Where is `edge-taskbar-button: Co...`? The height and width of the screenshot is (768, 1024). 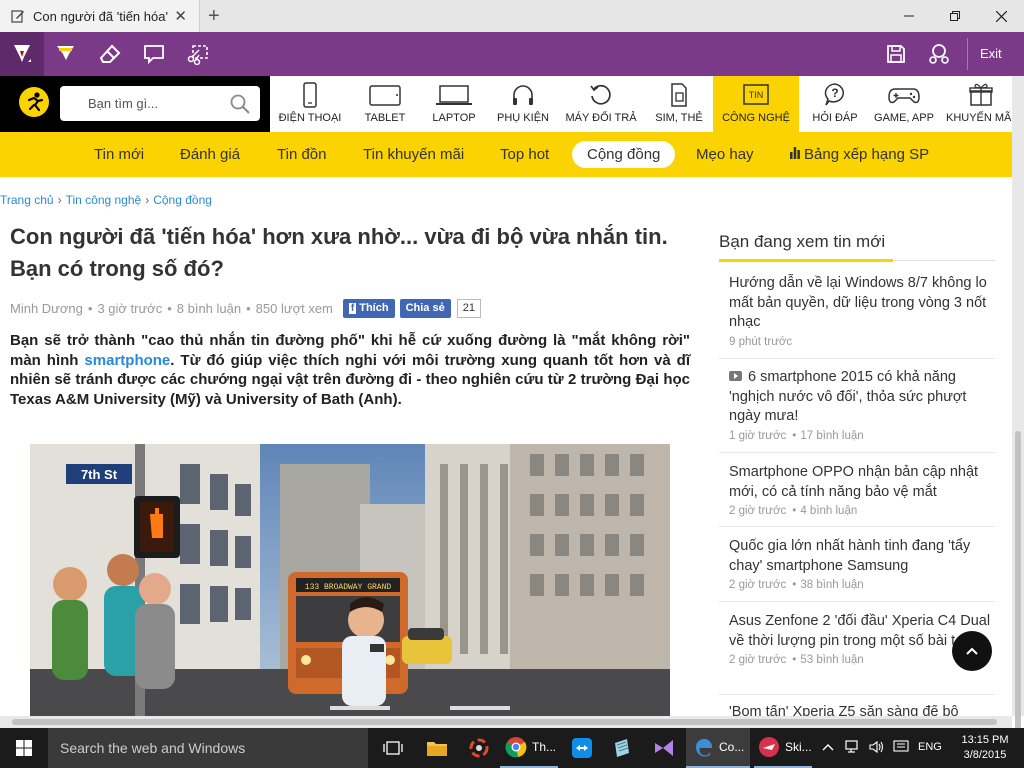
edge-taskbar-button: Co... is located at coordinates (718, 748).